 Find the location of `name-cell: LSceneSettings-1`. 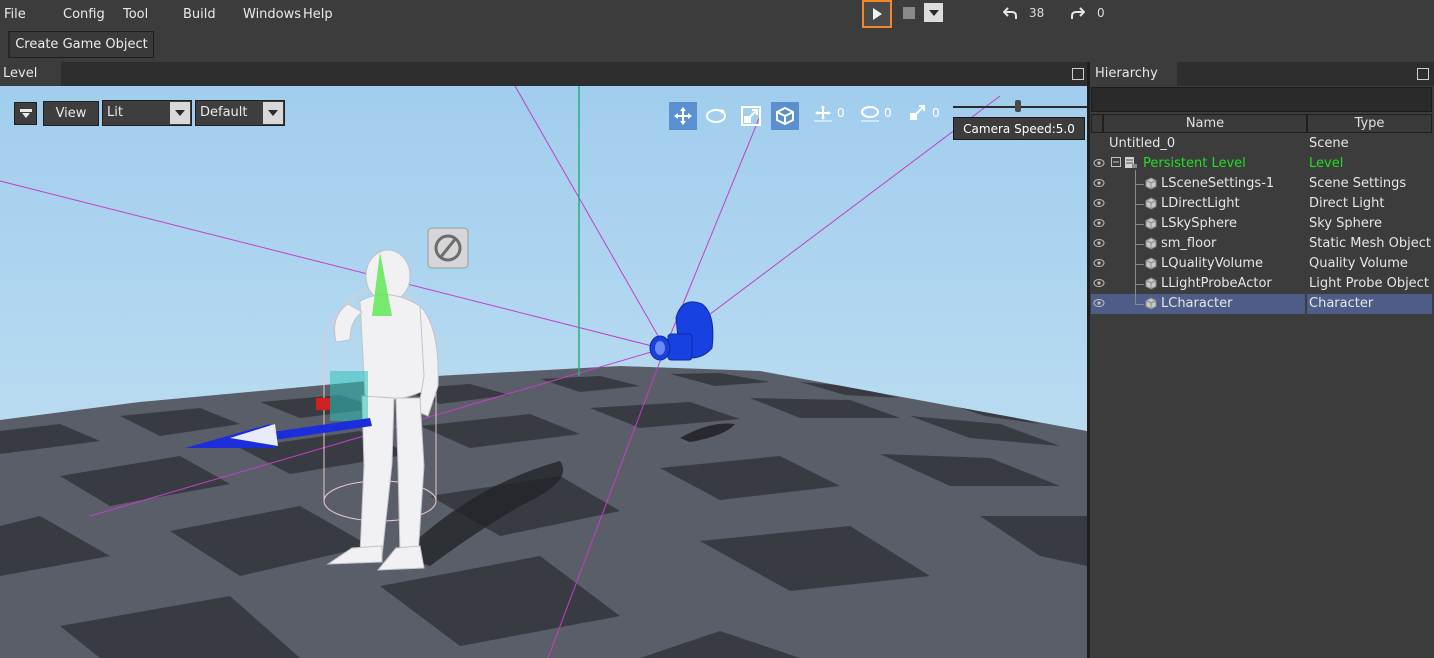

name-cell: LSceneSettings-1 is located at coordinates (1198, 184).